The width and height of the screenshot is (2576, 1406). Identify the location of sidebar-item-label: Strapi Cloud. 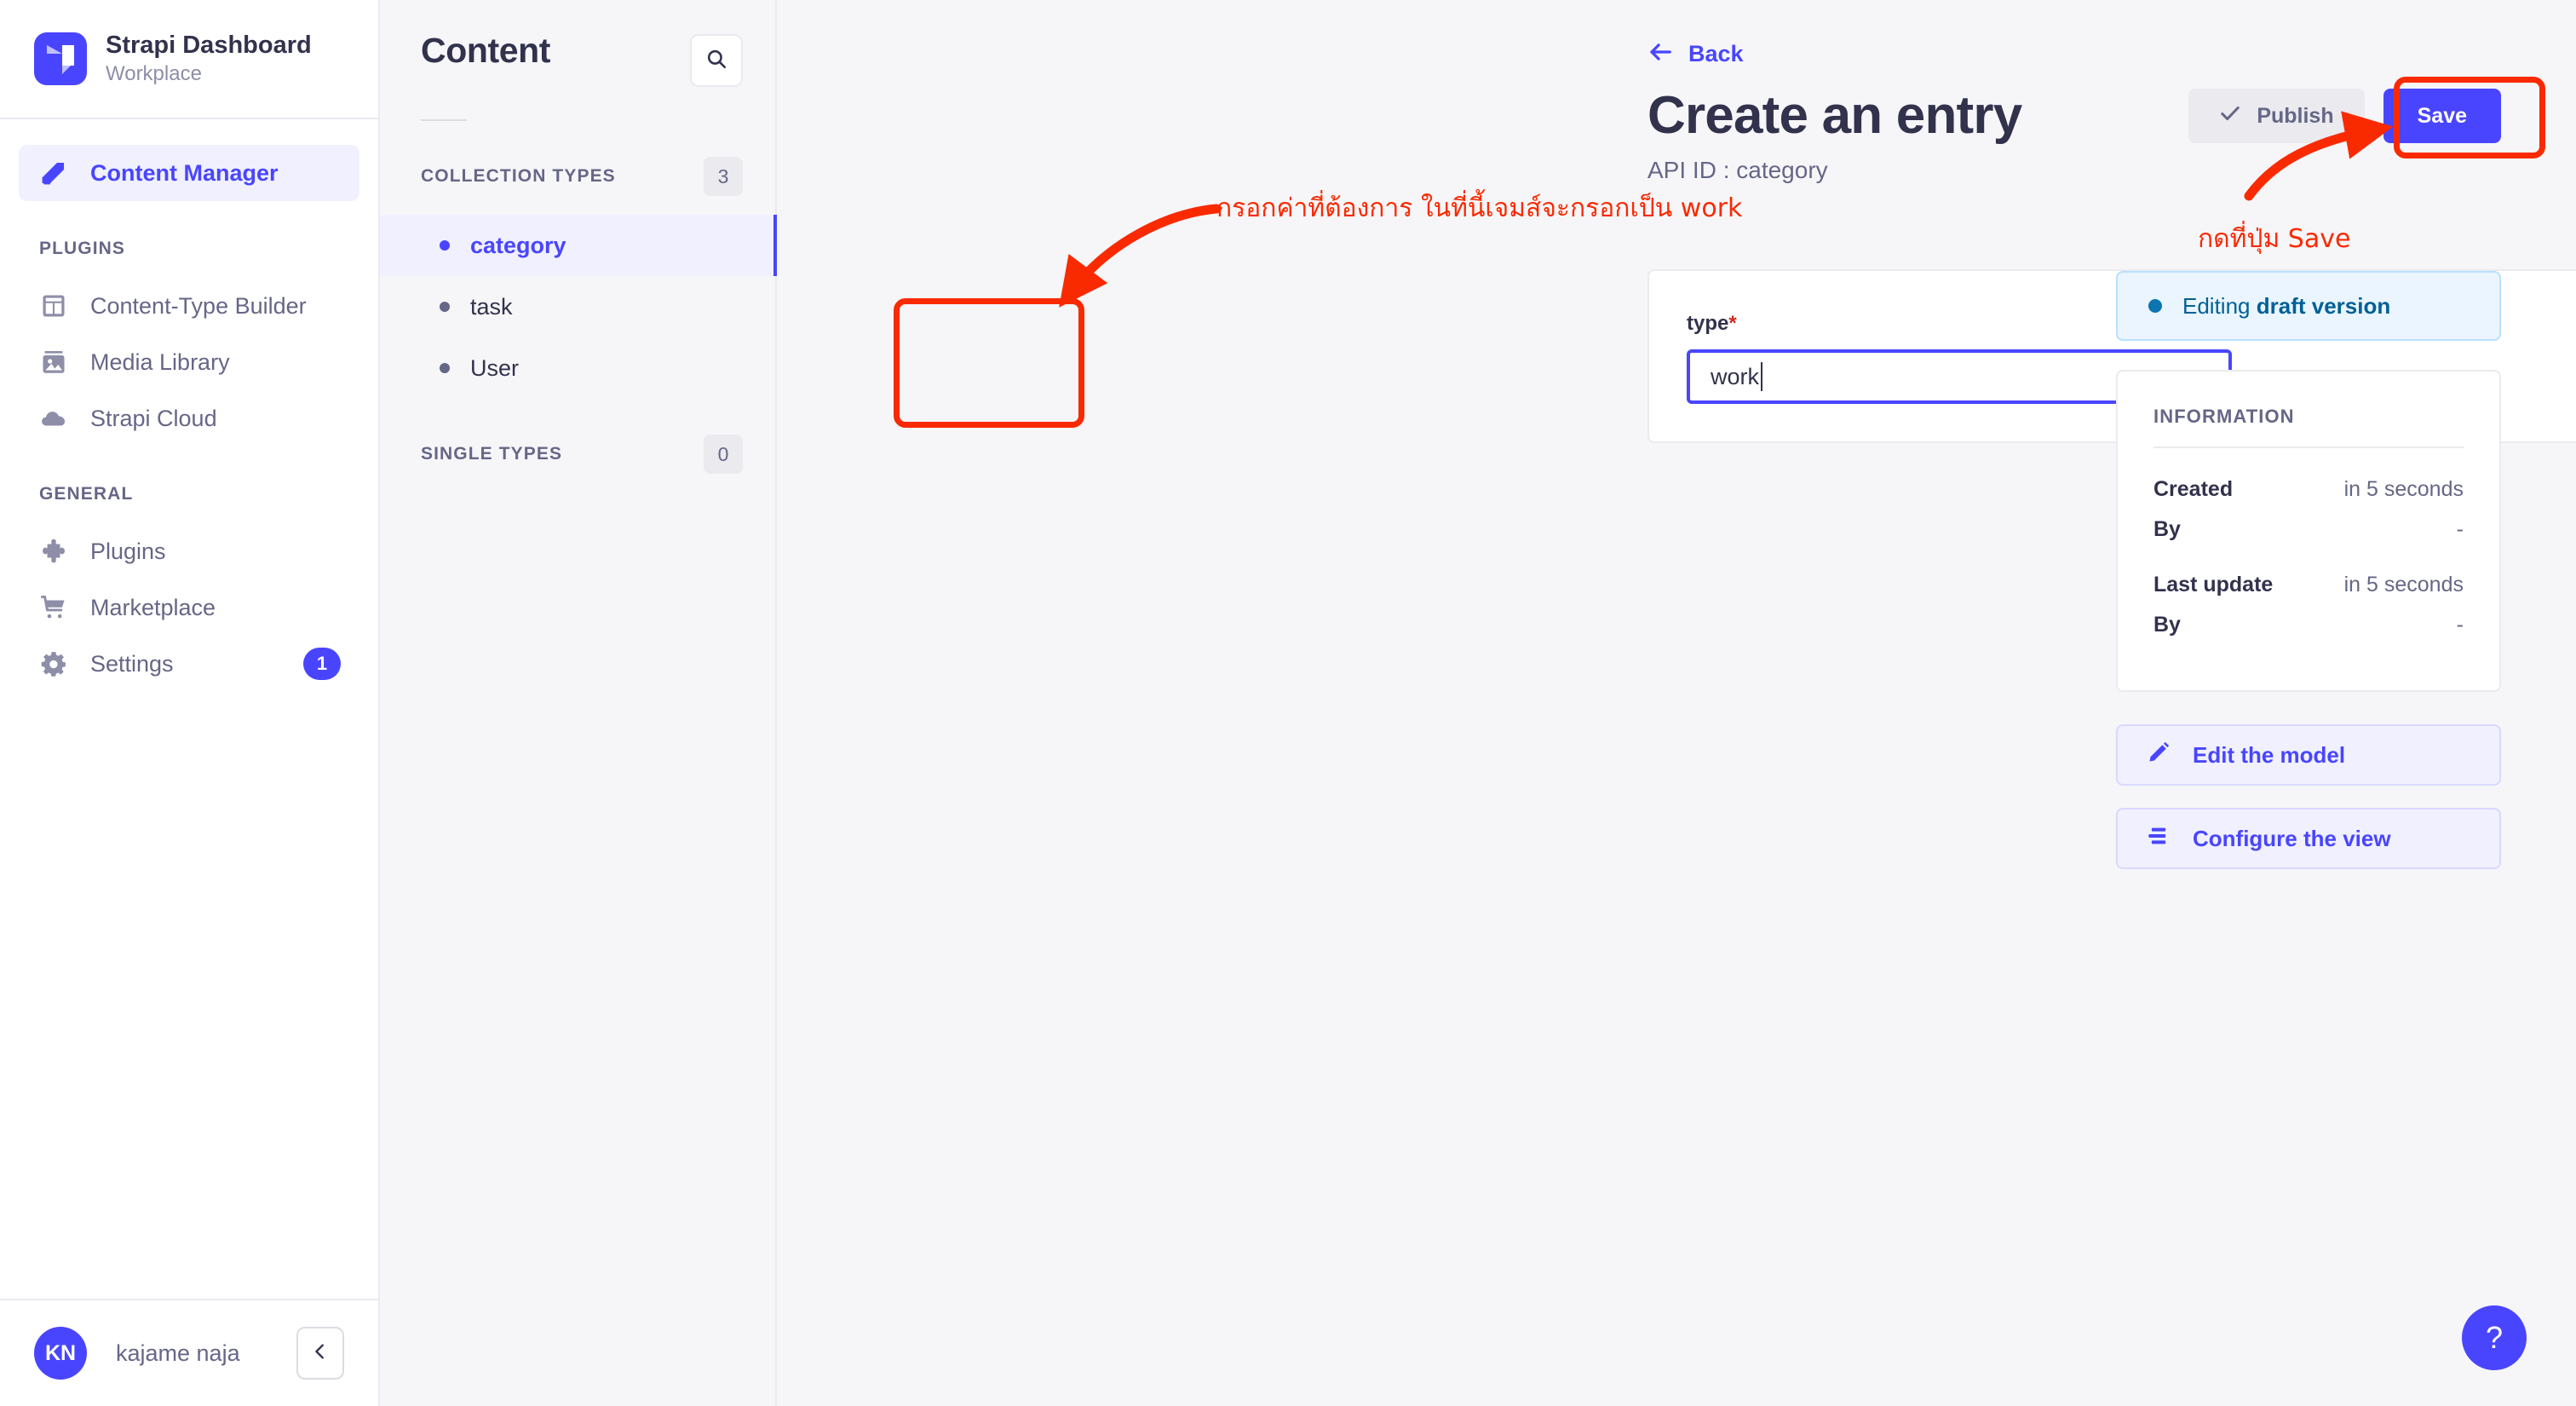
(154, 418).